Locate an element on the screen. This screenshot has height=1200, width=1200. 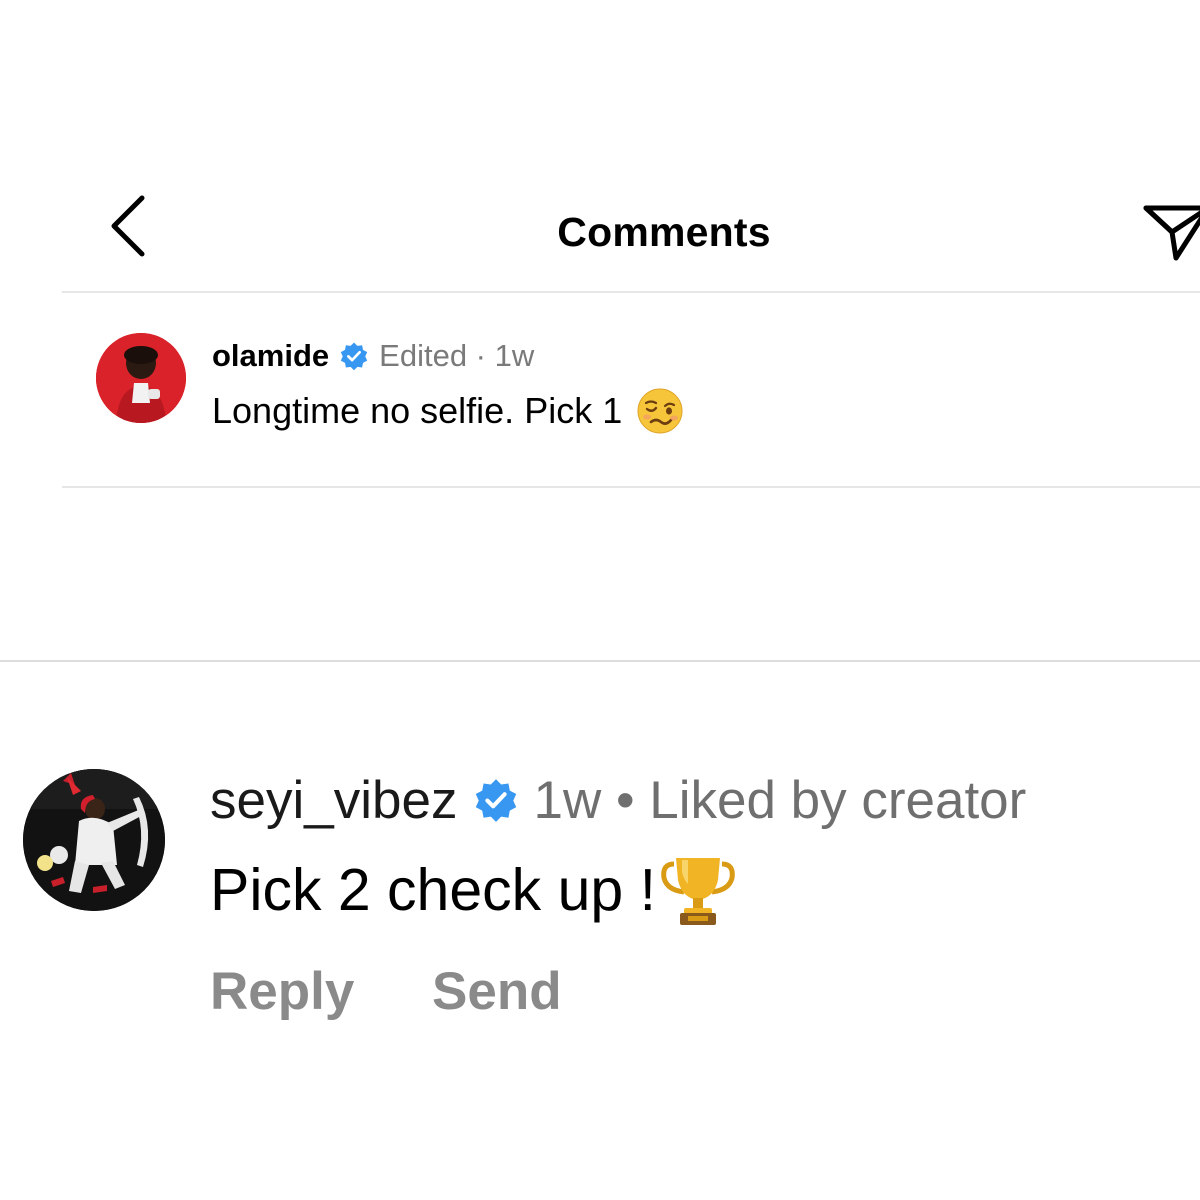
paper-plane-icon is located at coordinates (1171, 233).